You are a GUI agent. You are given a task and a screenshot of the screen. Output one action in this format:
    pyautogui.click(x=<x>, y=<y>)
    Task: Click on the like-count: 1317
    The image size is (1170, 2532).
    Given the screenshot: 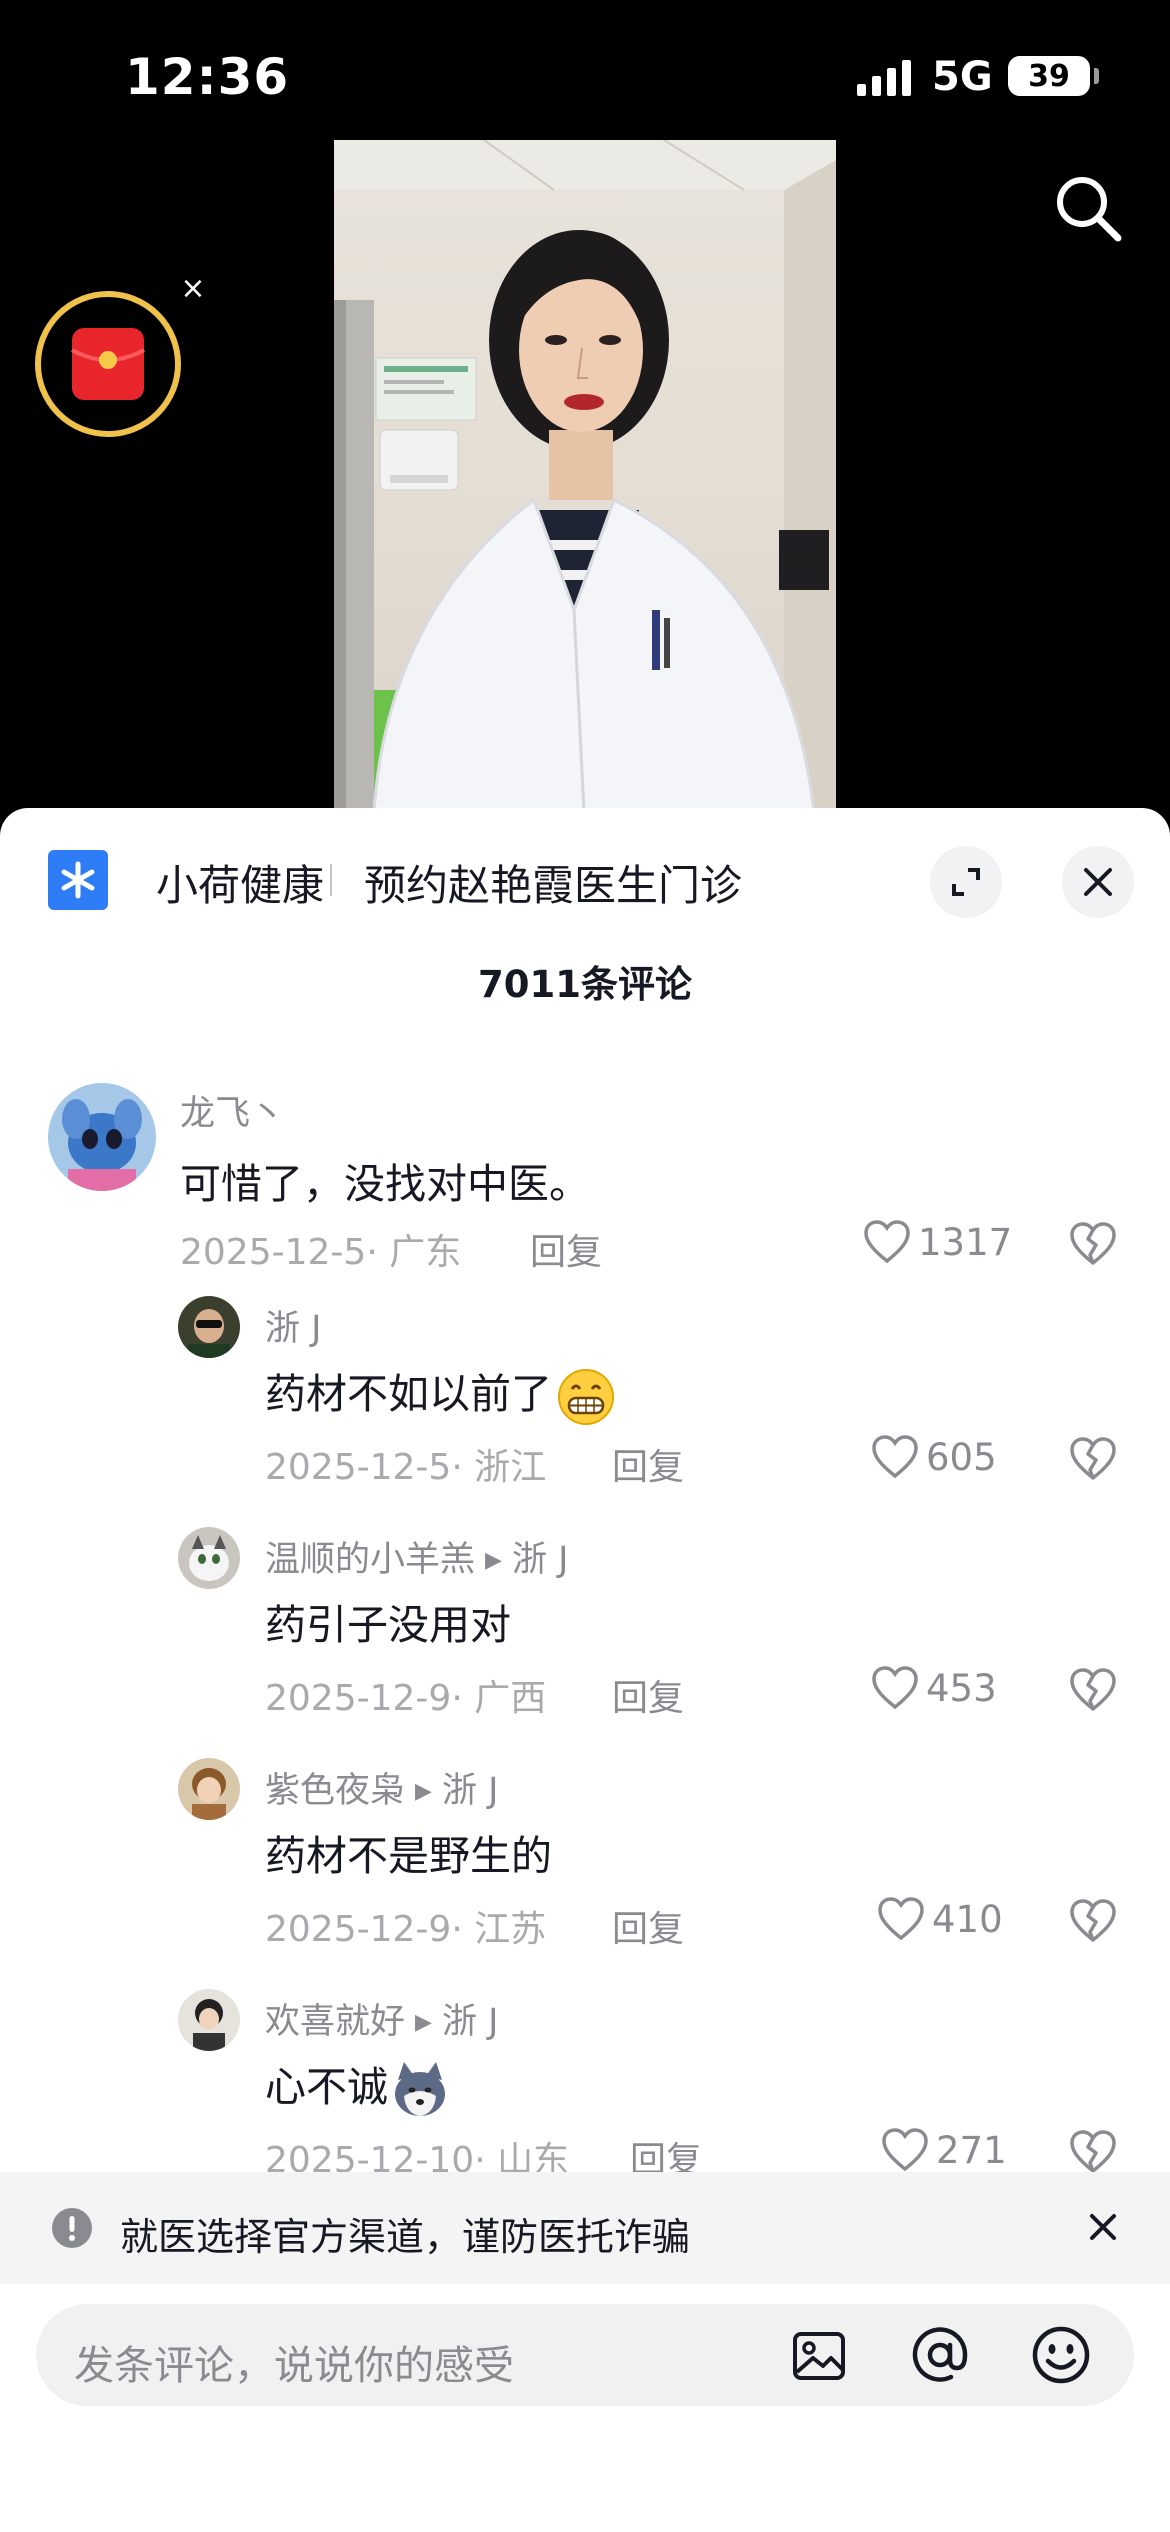 What is the action you would take?
    pyautogui.click(x=965, y=1242)
    